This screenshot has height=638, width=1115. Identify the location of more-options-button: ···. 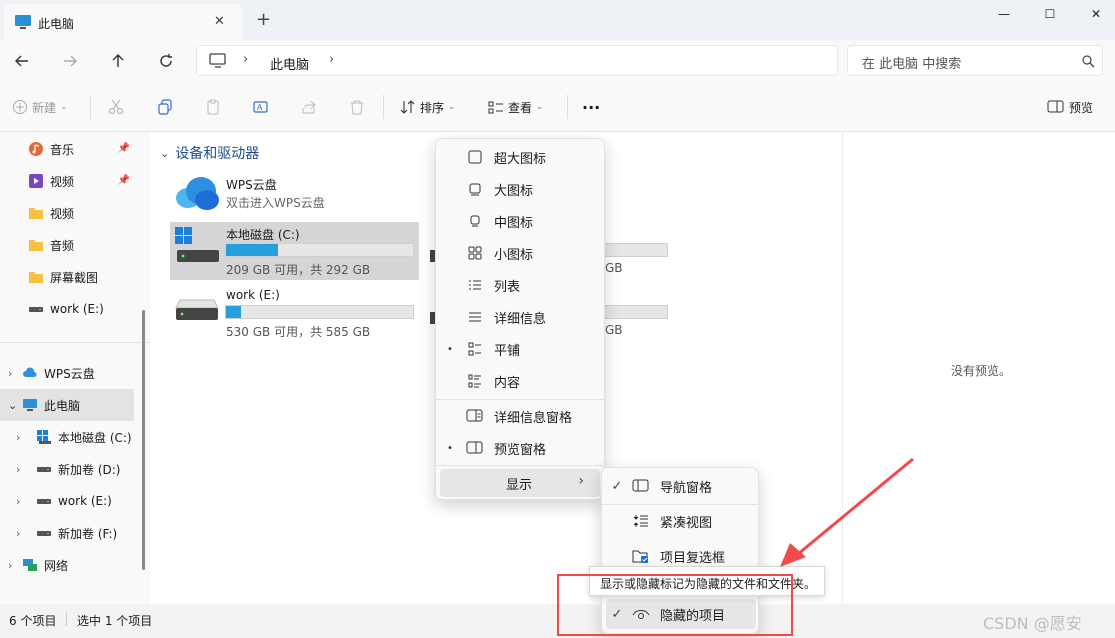
(591, 107).